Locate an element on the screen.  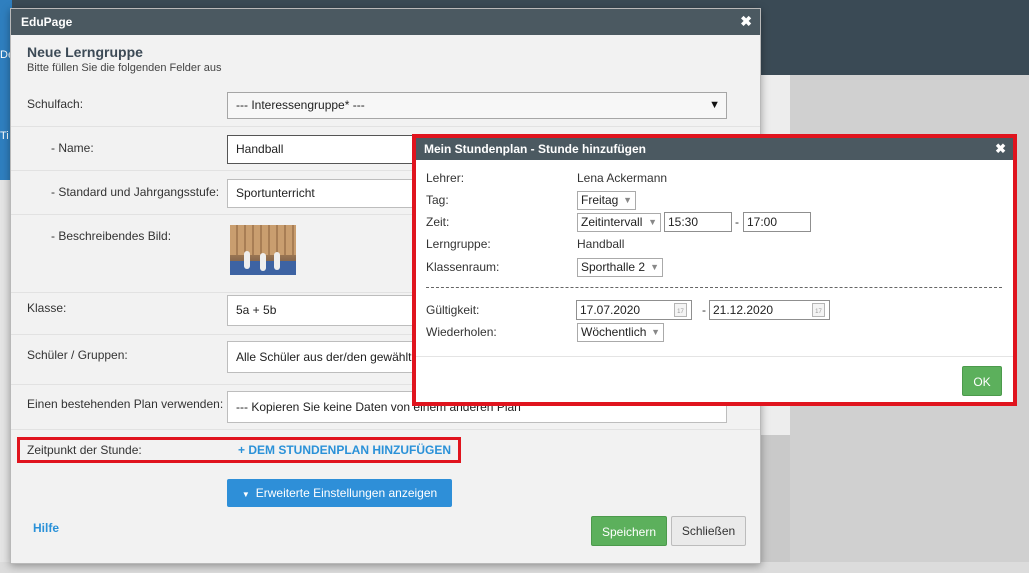
tag-select: Freitag ▼ is located at coordinates (606, 200).